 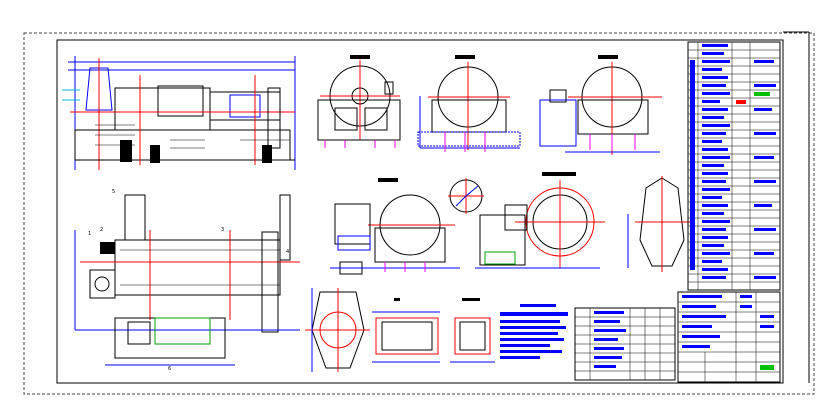 What do you see at coordinates (89, 234) in the screenshot?
I see `callout-1: 1` at bounding box center [89, 234].